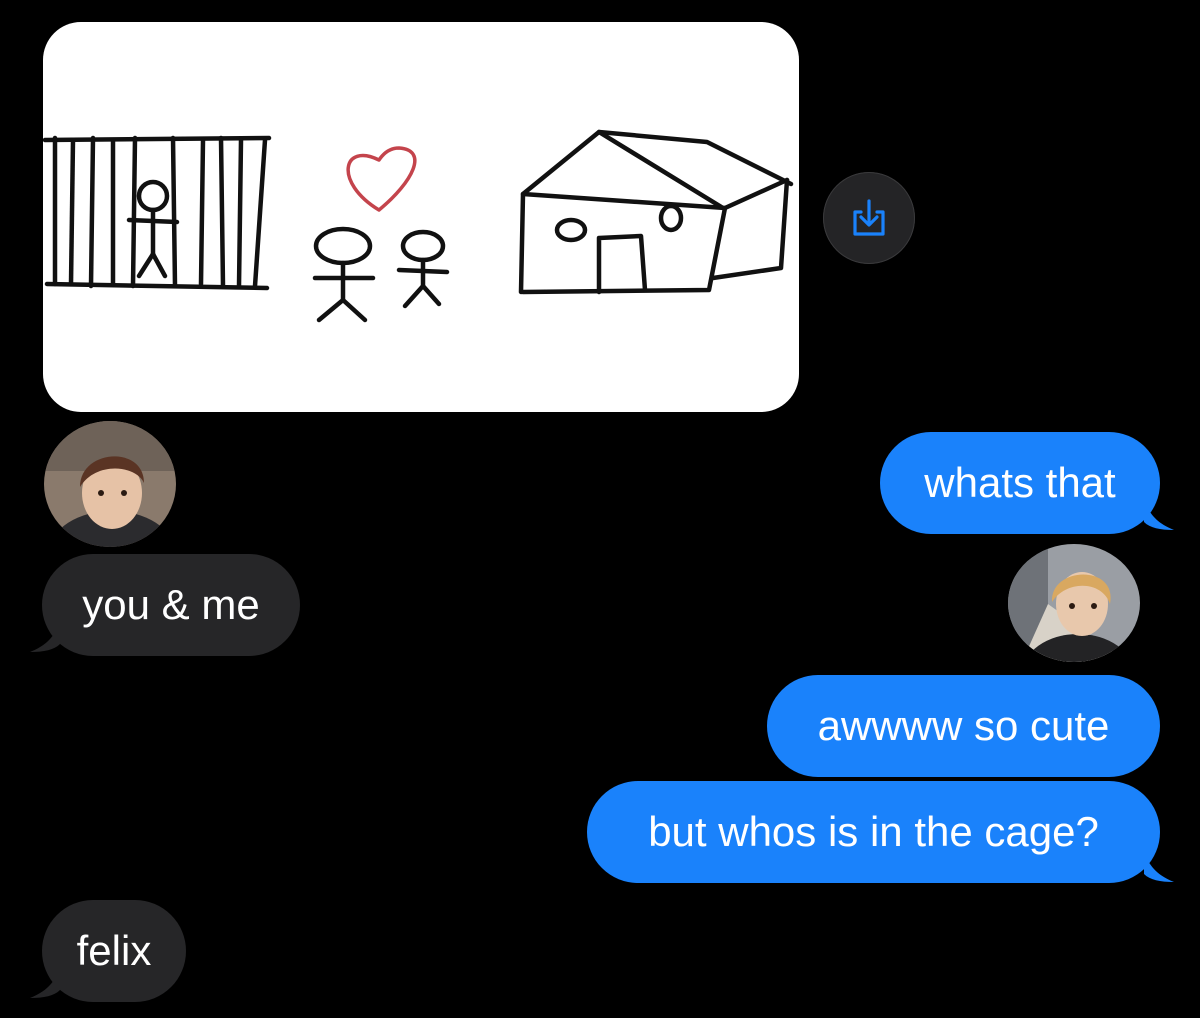  I want to click on incoming-message: you & me, so click(171, 605).